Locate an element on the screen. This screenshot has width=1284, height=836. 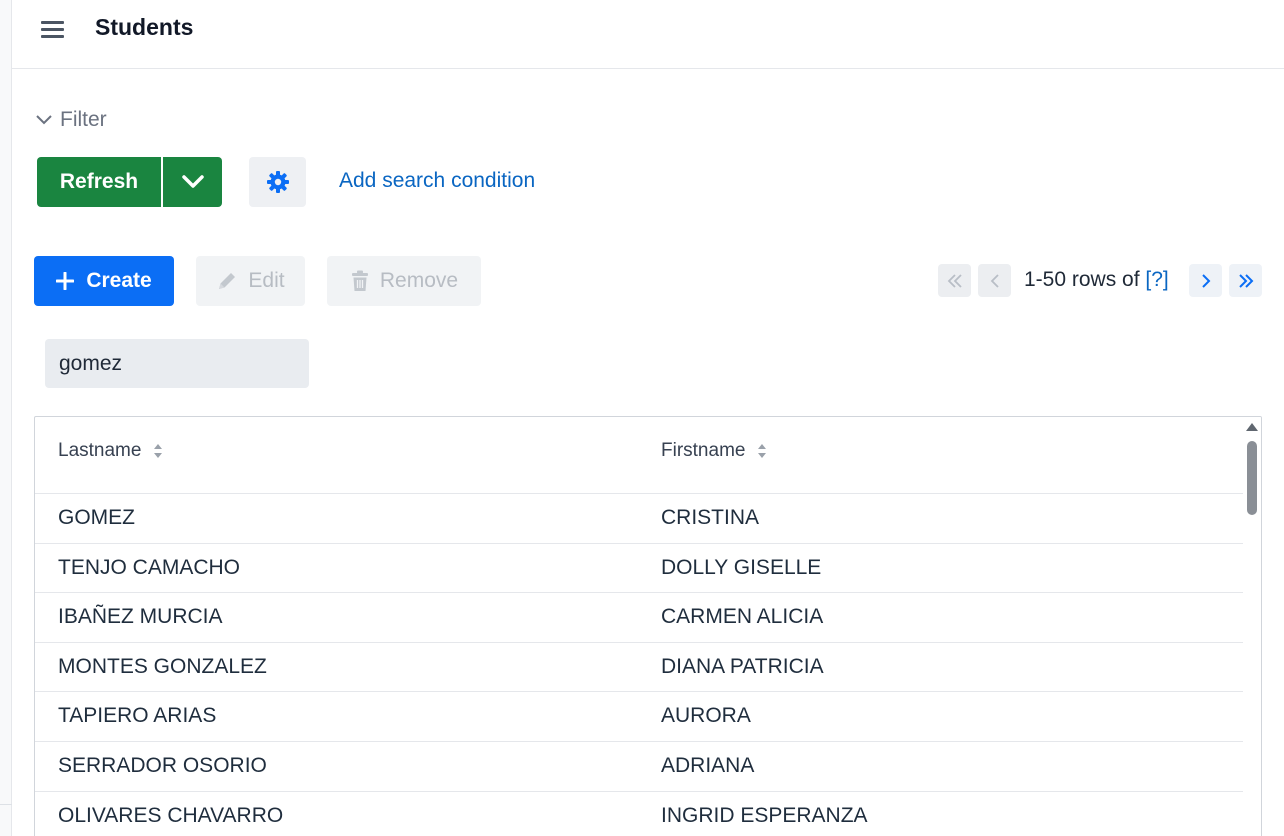
edit-button: Edit is located at coordinates (250, 281).